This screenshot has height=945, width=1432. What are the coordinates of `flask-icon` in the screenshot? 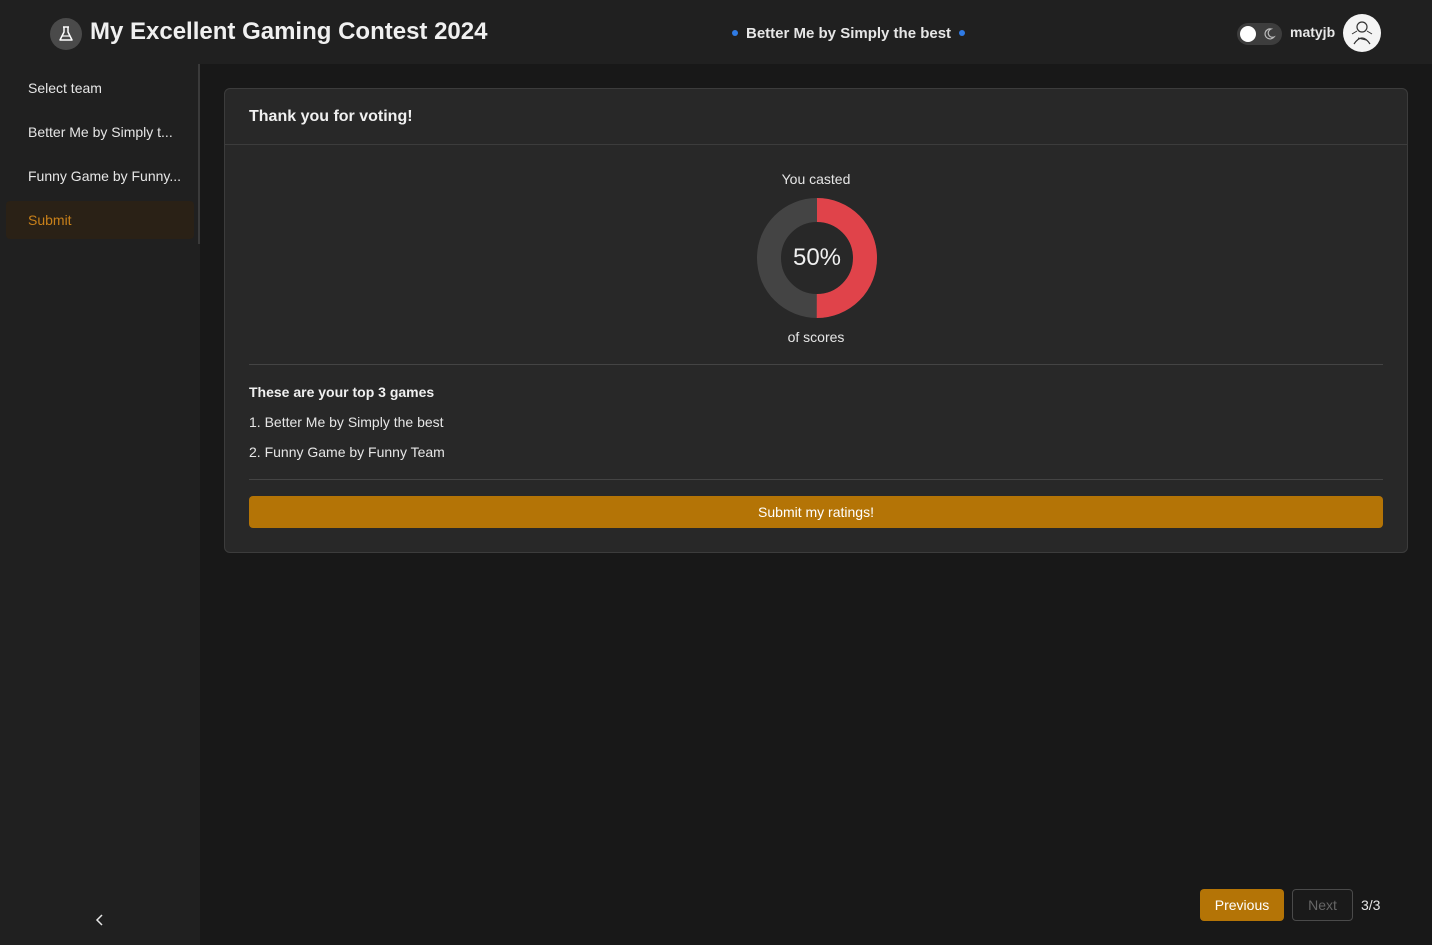 It's located at (66, 34).